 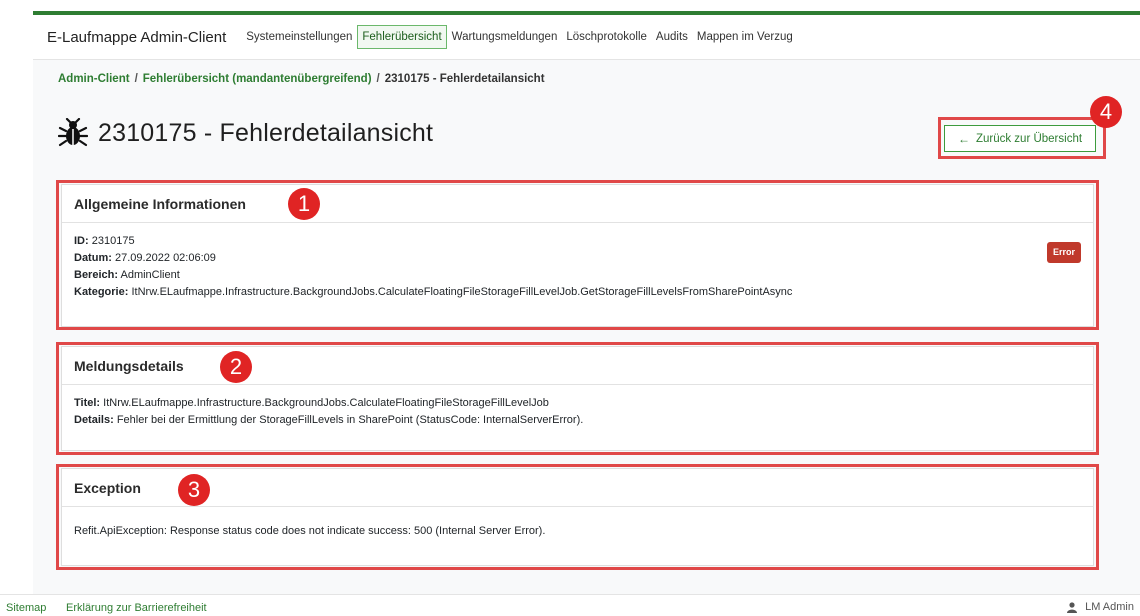 I want to click on nav-item-mappen-im-verzug: Mappen im Verzug, so click(x=745, y=37).